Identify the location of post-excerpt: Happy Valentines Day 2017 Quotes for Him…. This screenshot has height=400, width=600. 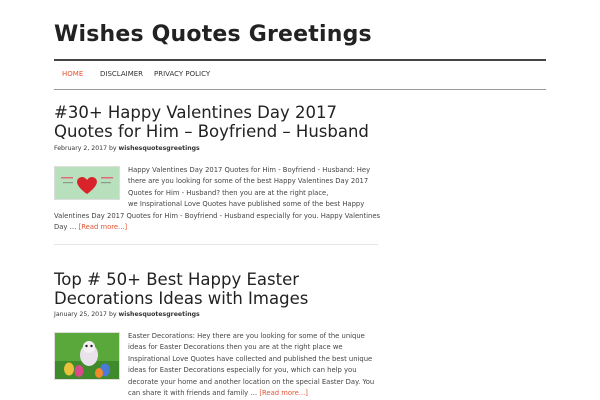
(258, 188).